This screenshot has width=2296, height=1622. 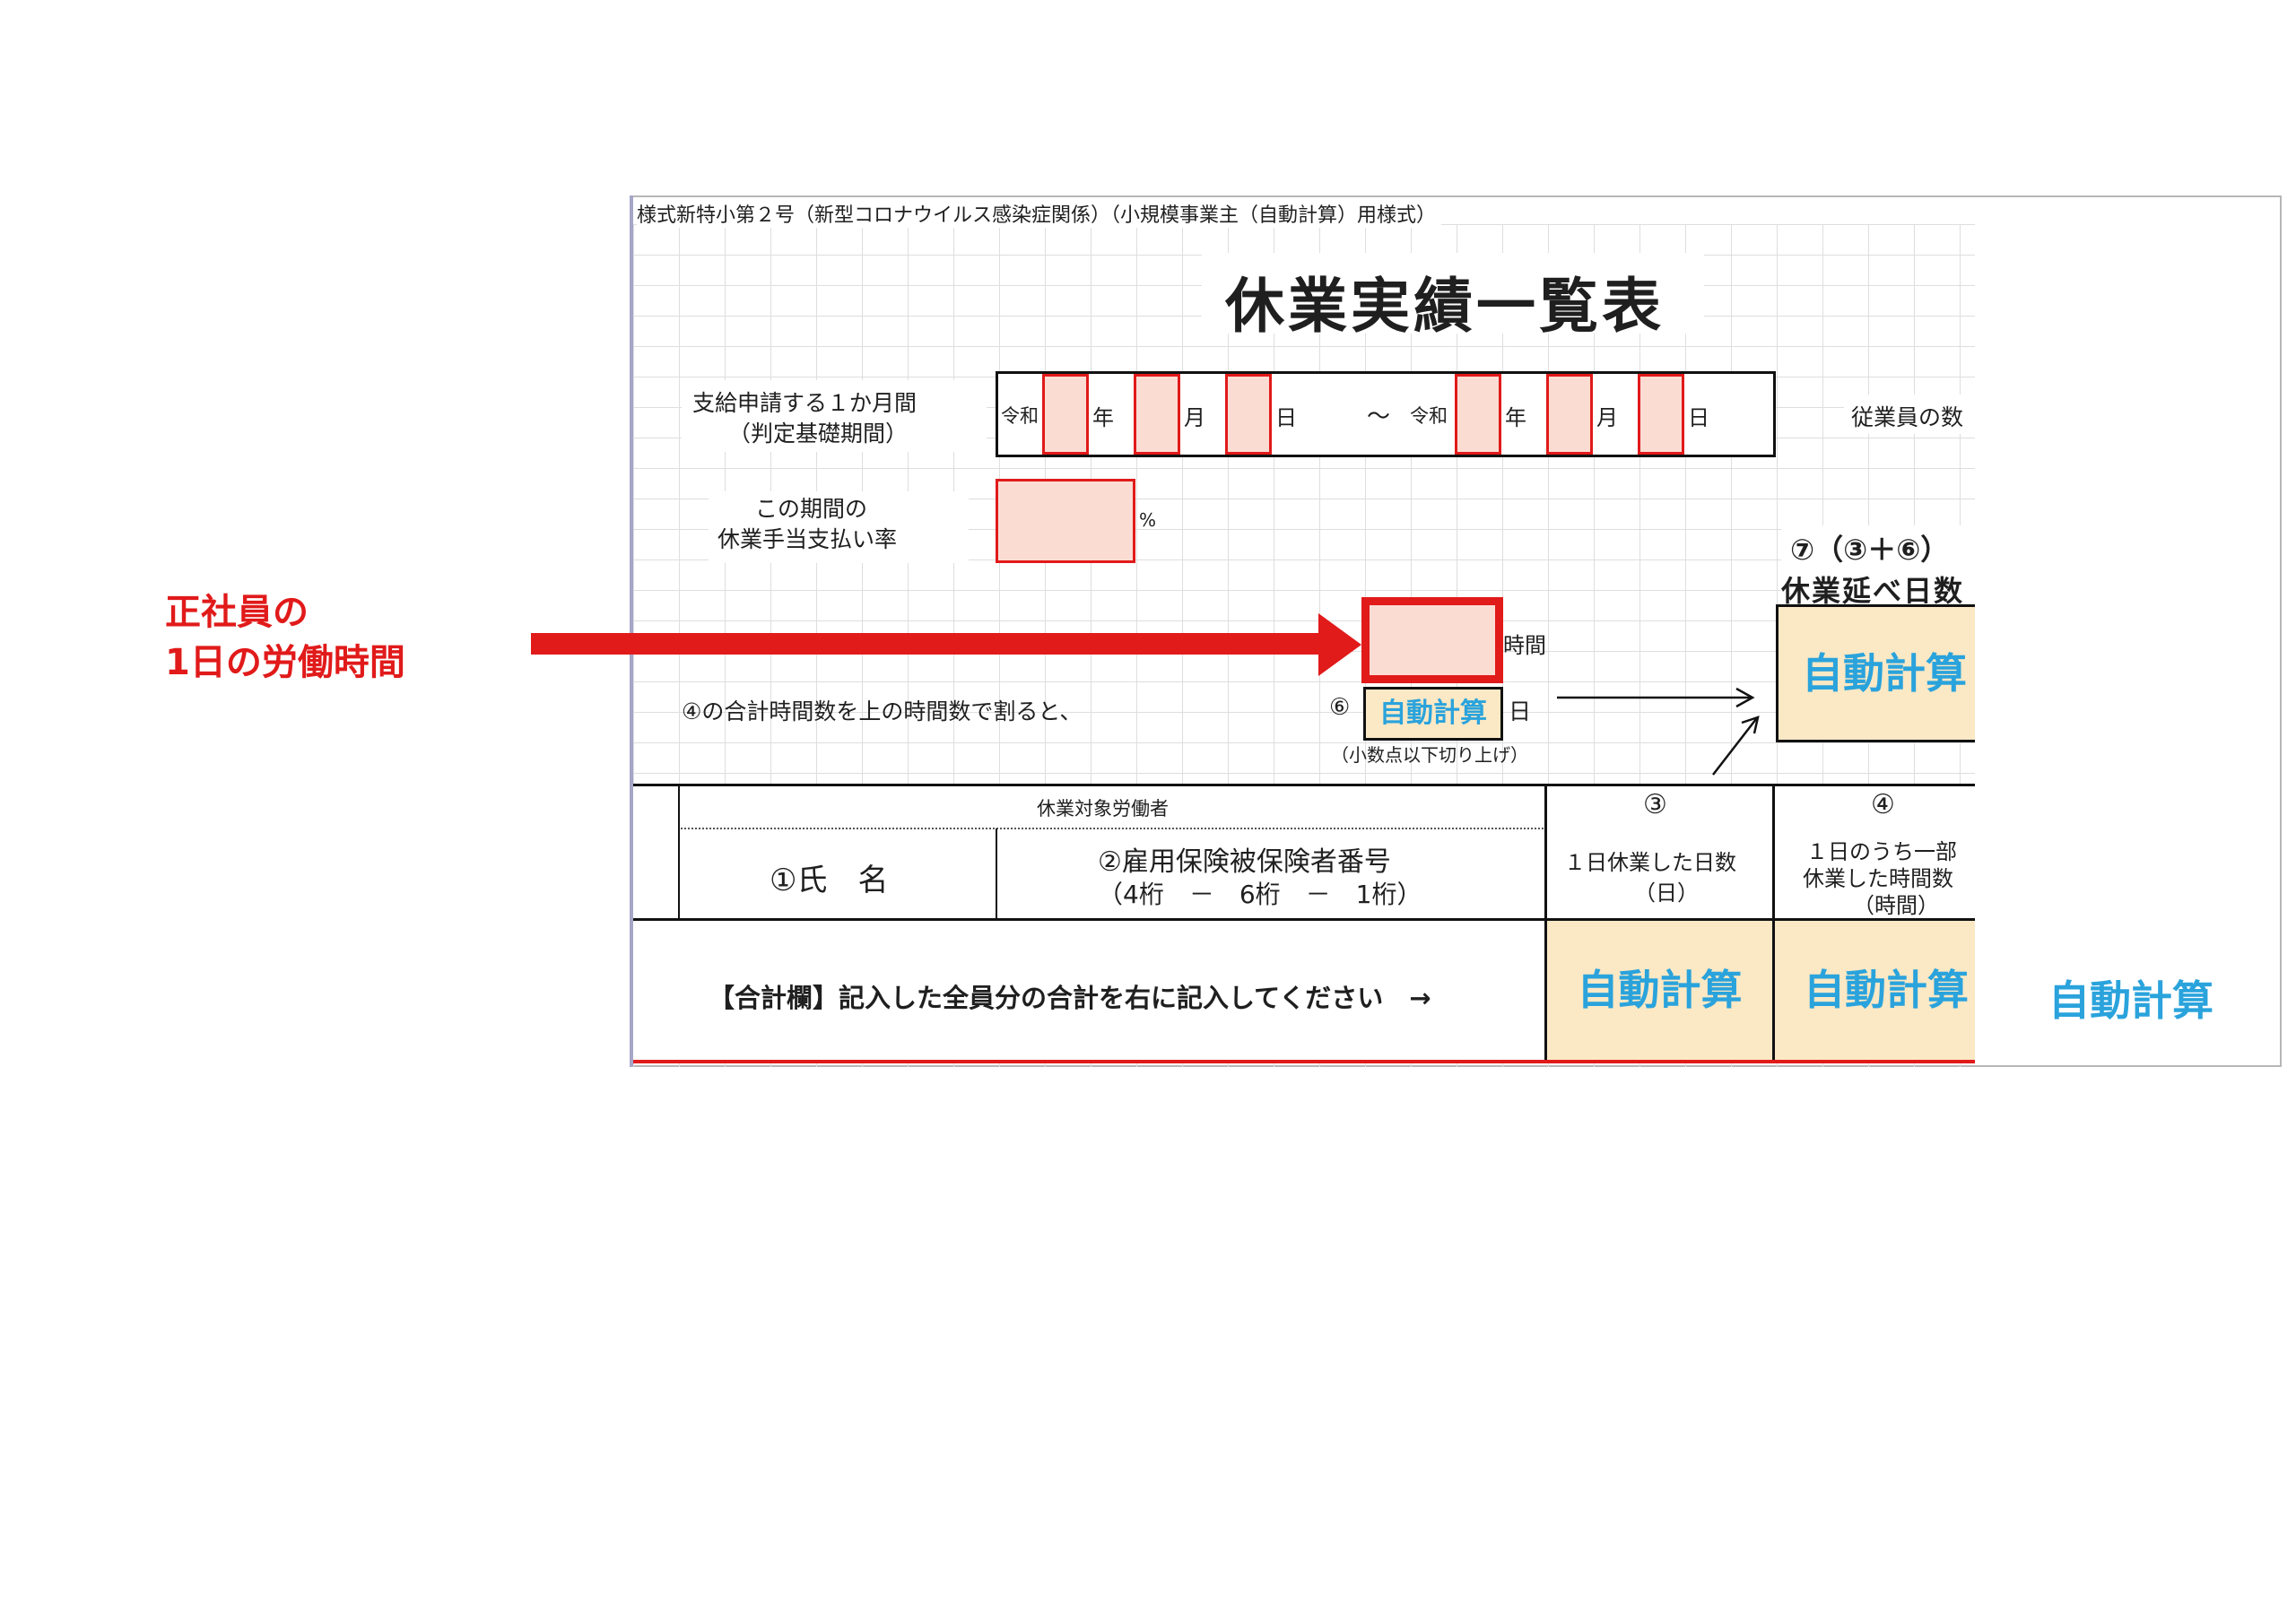 I want to click on six-auto-cell: 自動計算, so click(x=1433, y=714).